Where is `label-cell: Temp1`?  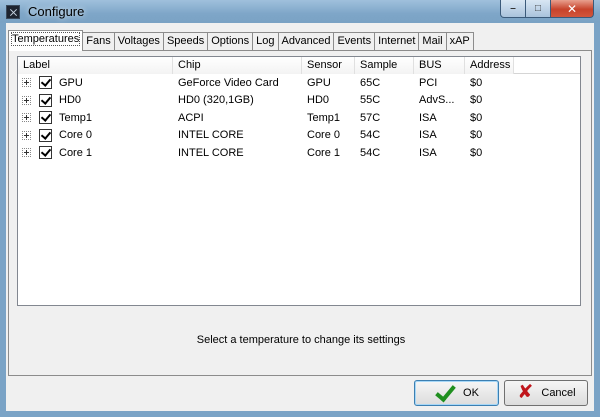 label-cell: Temp1 is located at coordinates (95, 118).